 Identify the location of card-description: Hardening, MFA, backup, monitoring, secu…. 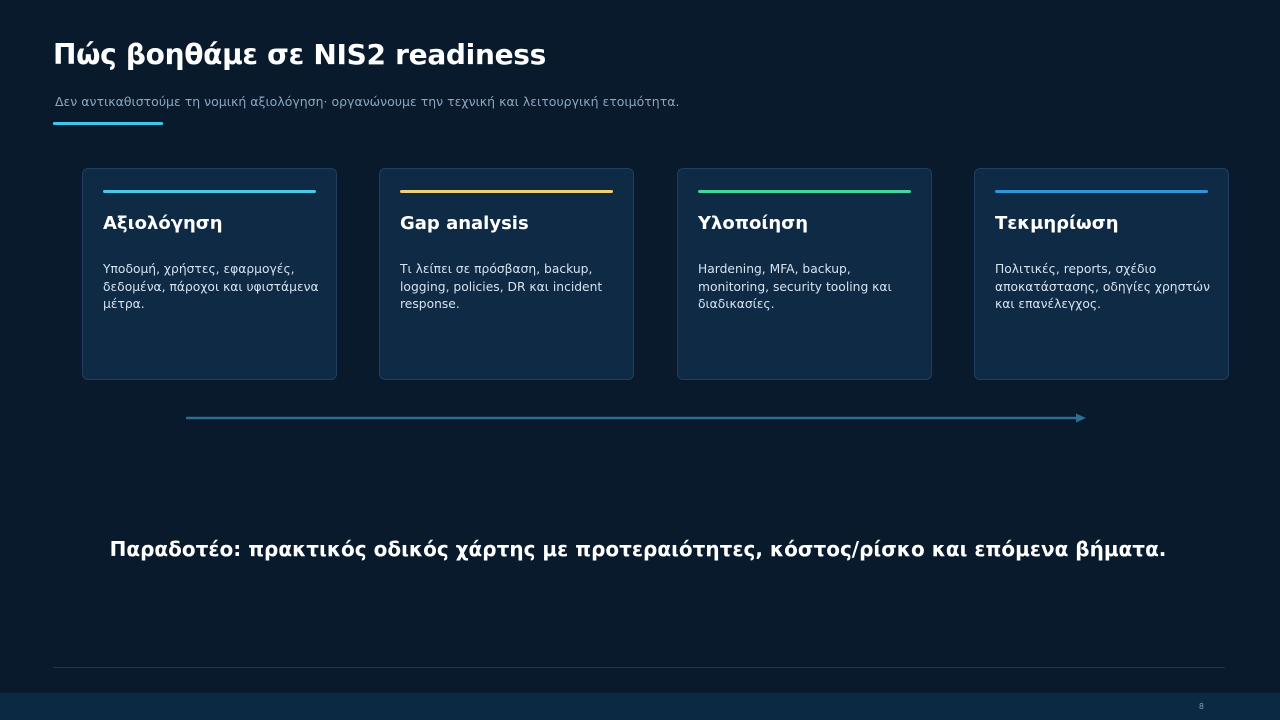
(795, 286).